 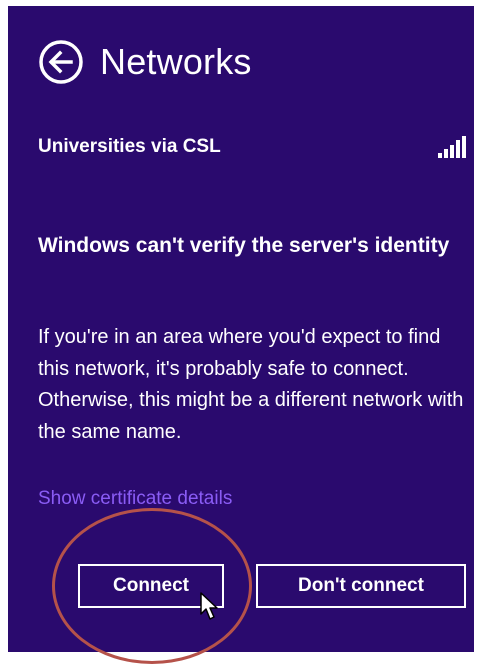 What do you see at coordinates (361, 586) in the screenshot?
I see `dont-connect-button: Don't connect` at bounding box center [361, 586].